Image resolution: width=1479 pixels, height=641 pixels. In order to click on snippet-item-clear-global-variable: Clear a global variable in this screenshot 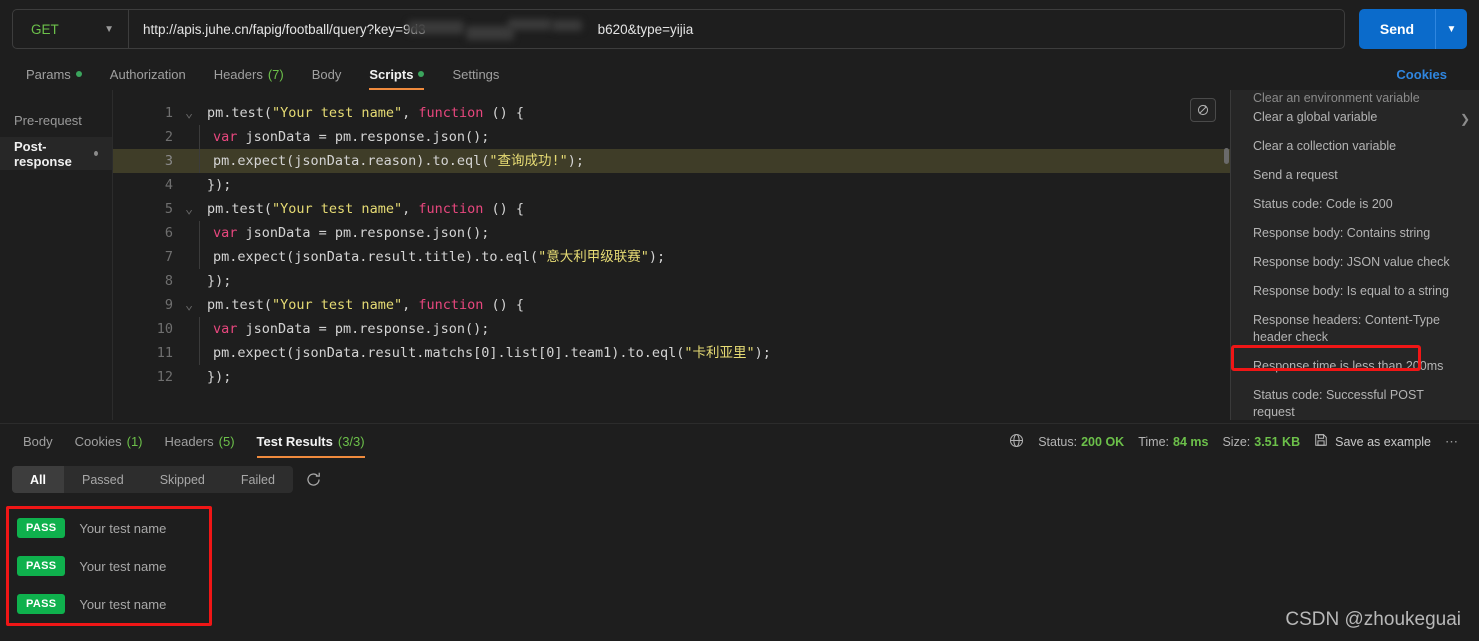, I will do `click(1355, 117)`.